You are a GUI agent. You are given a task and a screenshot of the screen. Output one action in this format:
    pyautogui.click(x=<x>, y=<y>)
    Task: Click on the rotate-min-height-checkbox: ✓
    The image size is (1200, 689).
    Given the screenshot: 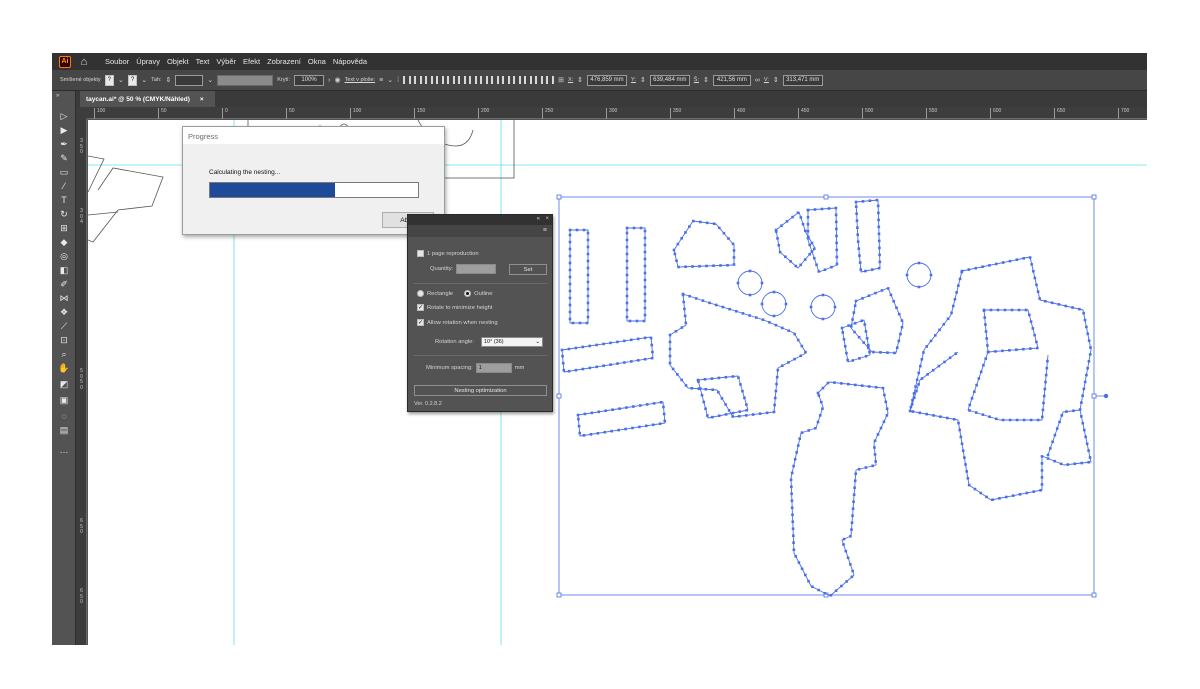 What is the action you would take?
    pyautogui.click(x=420, y=307)
    